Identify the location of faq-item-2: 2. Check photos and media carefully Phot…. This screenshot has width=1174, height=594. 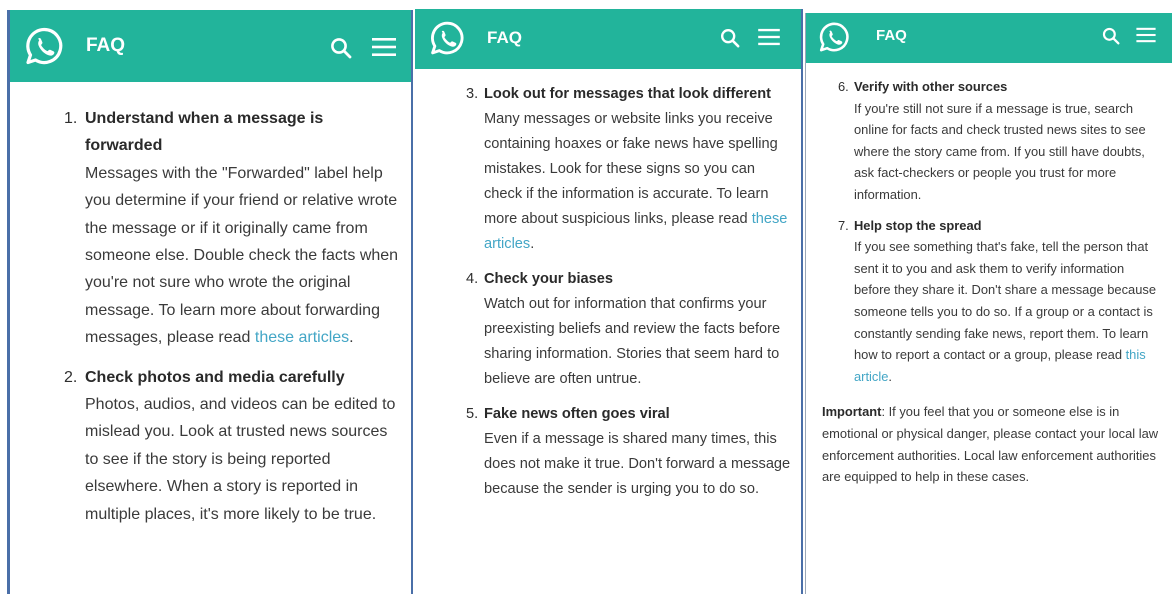
(233, 446).